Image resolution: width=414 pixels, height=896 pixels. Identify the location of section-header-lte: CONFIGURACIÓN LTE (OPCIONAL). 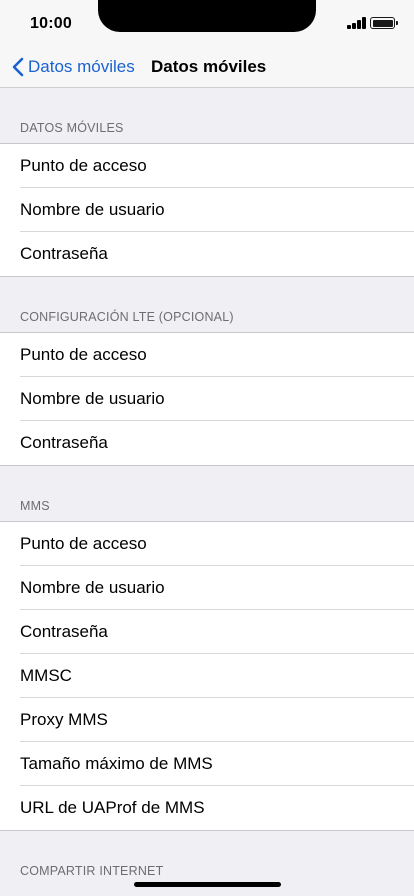
(127, 317).